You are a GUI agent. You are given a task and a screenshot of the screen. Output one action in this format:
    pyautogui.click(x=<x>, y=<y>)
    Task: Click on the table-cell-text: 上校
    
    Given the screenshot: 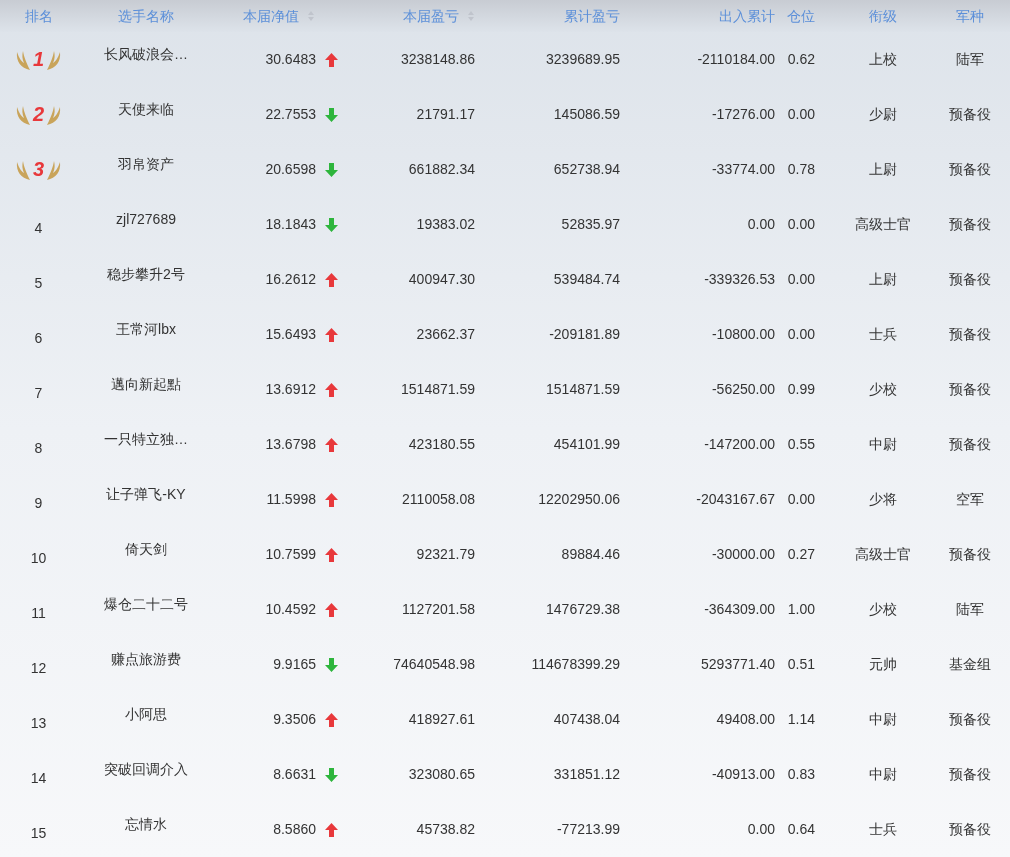 What is the action you would take?
    pyautogui.click(x=882, y=59)
    